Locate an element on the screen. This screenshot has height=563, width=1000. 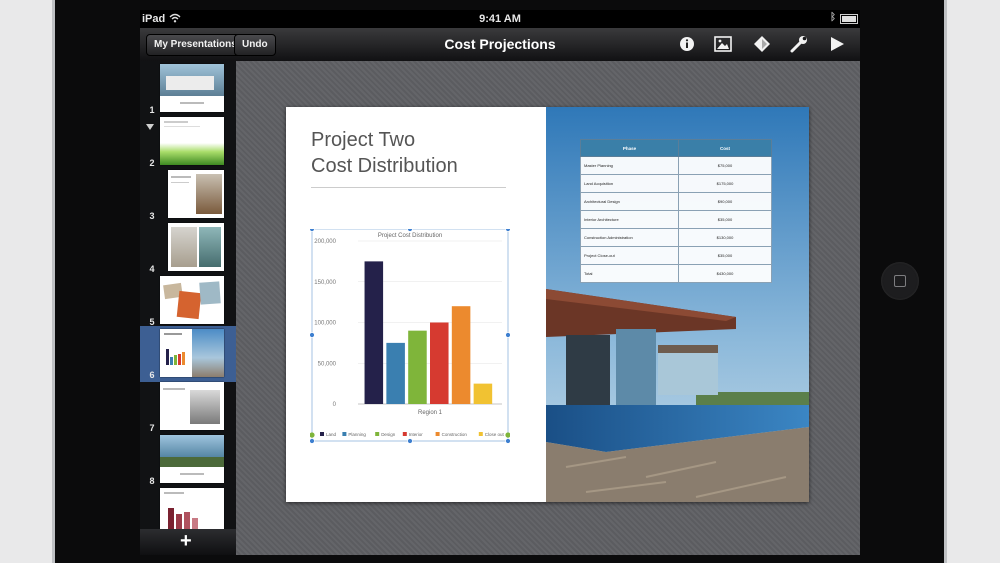
home-square-icon is located at coordinates (900, 281).